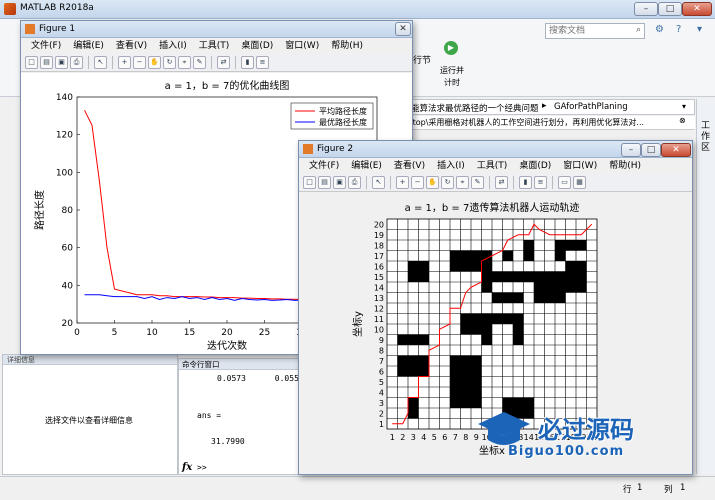  What do you see at coordinates (706, 137) in the screenshot?
I see `workspace-label: 工作区` at bounding box center [706, 137].